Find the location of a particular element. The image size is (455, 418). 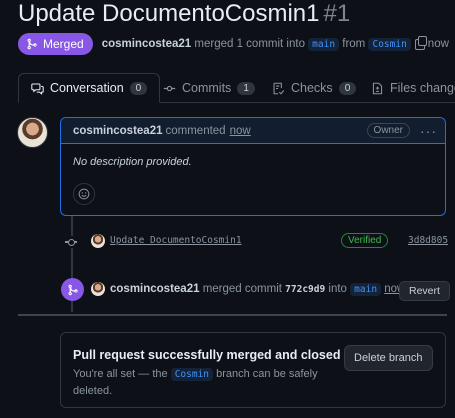

timeline-commit-item: Update DocumentoCosmin1 Verified 3d8d805 is located at coordinates (255, 241).